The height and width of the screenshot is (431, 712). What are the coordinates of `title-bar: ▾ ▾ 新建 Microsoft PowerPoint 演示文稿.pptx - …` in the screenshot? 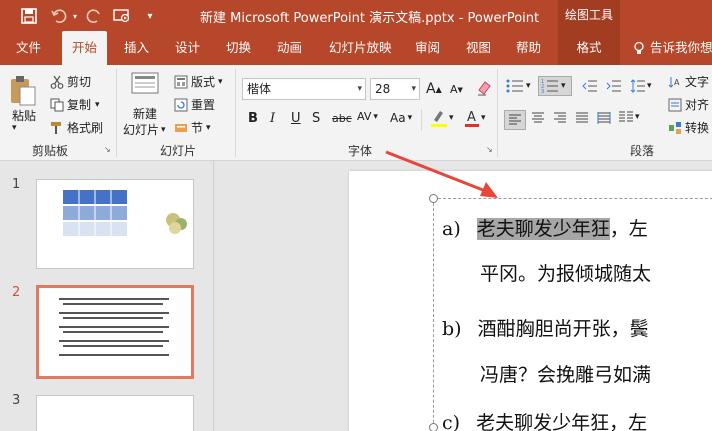 It's located at (356, 15).